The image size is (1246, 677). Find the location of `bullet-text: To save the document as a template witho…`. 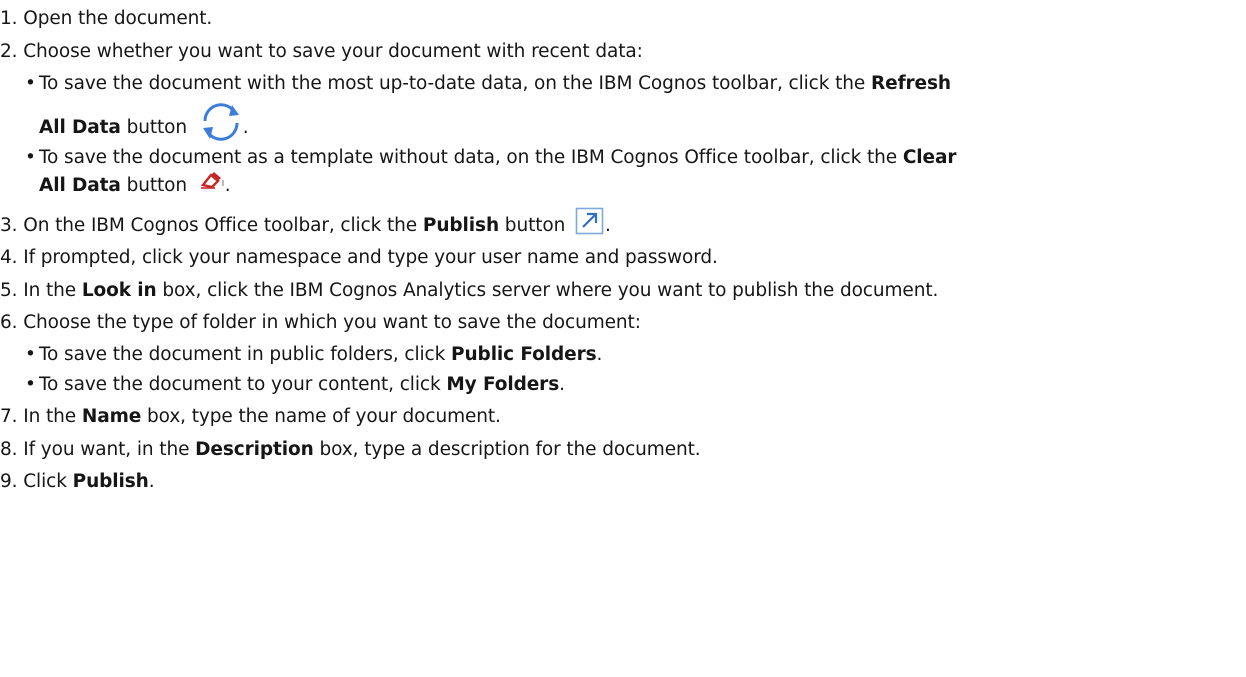

bullet-text: To save the document as a template witho… is located at coordinates (471, 157).